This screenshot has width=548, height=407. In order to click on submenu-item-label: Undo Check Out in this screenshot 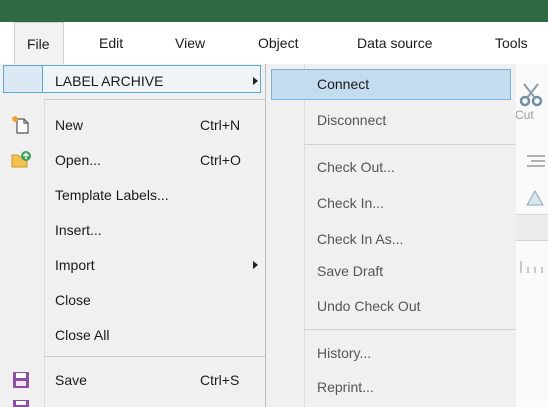, I will do `click(369, 306)`.